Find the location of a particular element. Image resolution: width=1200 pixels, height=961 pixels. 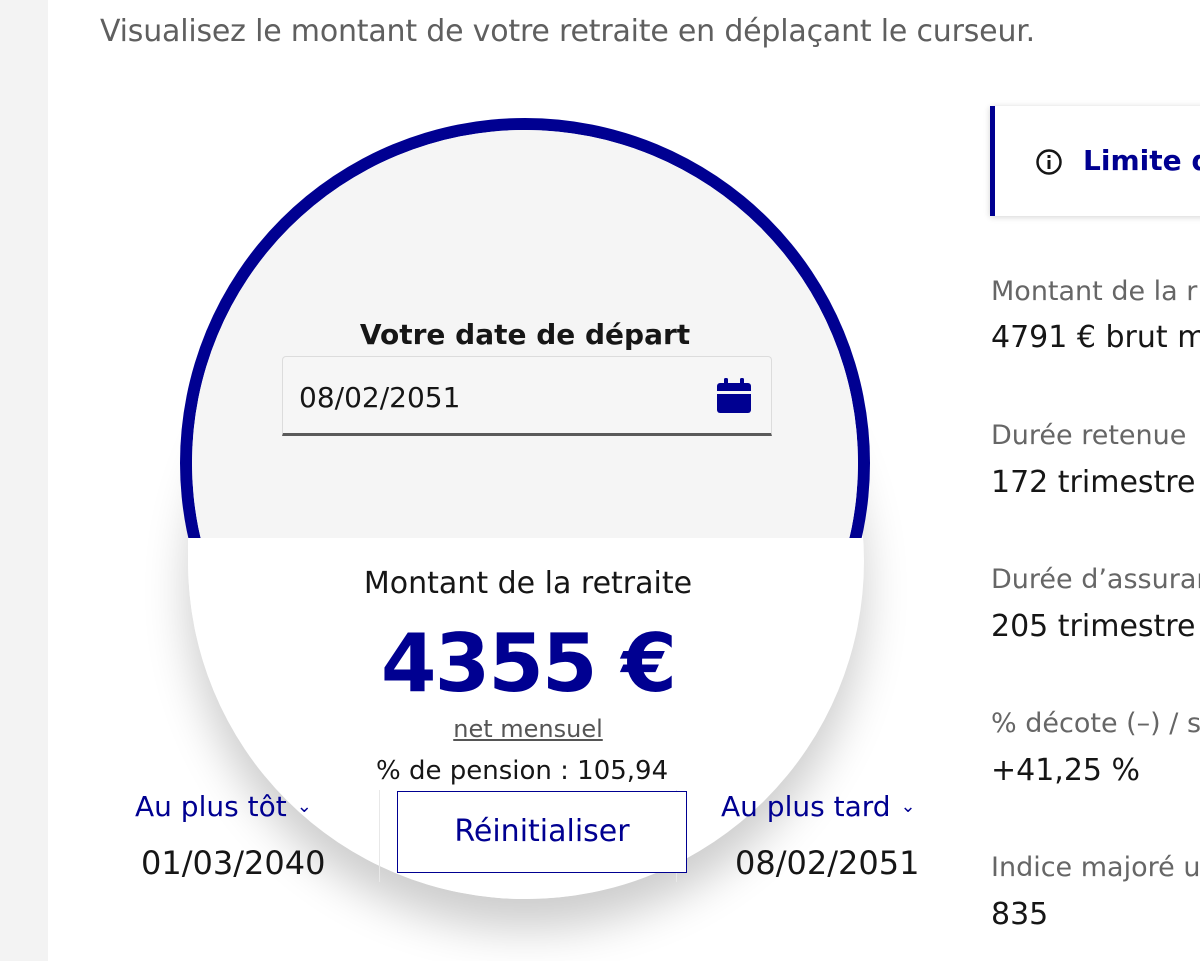

amount-value: 4355 € is located at coordinates (528, 663).